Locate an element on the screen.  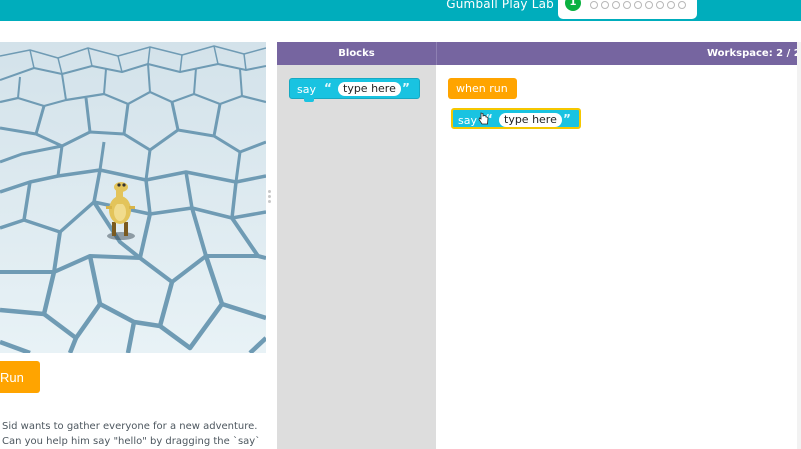
current-level-badge: 1 is located at coordinates (573, 5).